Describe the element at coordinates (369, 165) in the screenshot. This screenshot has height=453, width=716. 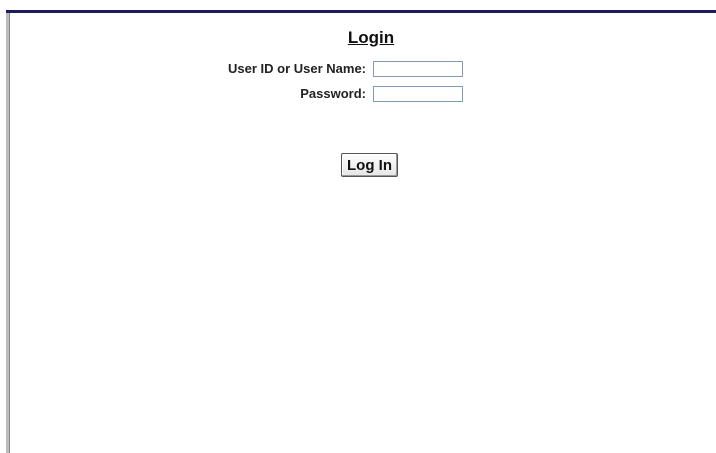
I see `log-in-button: Log In` at that location.